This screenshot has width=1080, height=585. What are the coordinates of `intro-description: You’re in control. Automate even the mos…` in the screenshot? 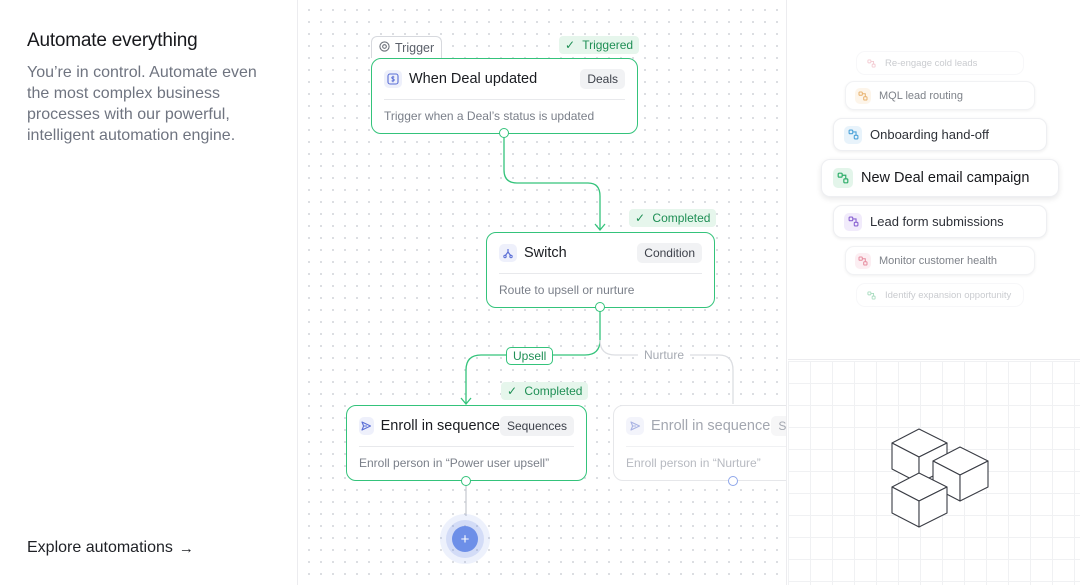 It's located at (142, 104).